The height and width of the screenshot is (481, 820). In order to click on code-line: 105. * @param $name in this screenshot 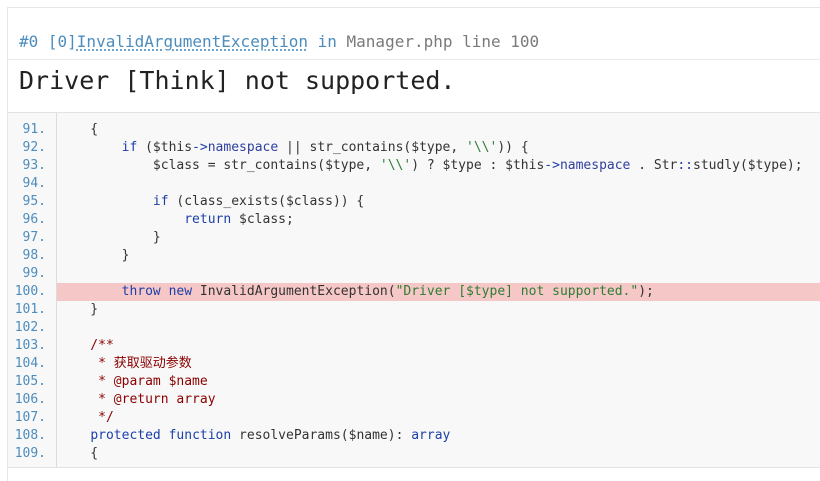, I will do `click(414, 382)`.